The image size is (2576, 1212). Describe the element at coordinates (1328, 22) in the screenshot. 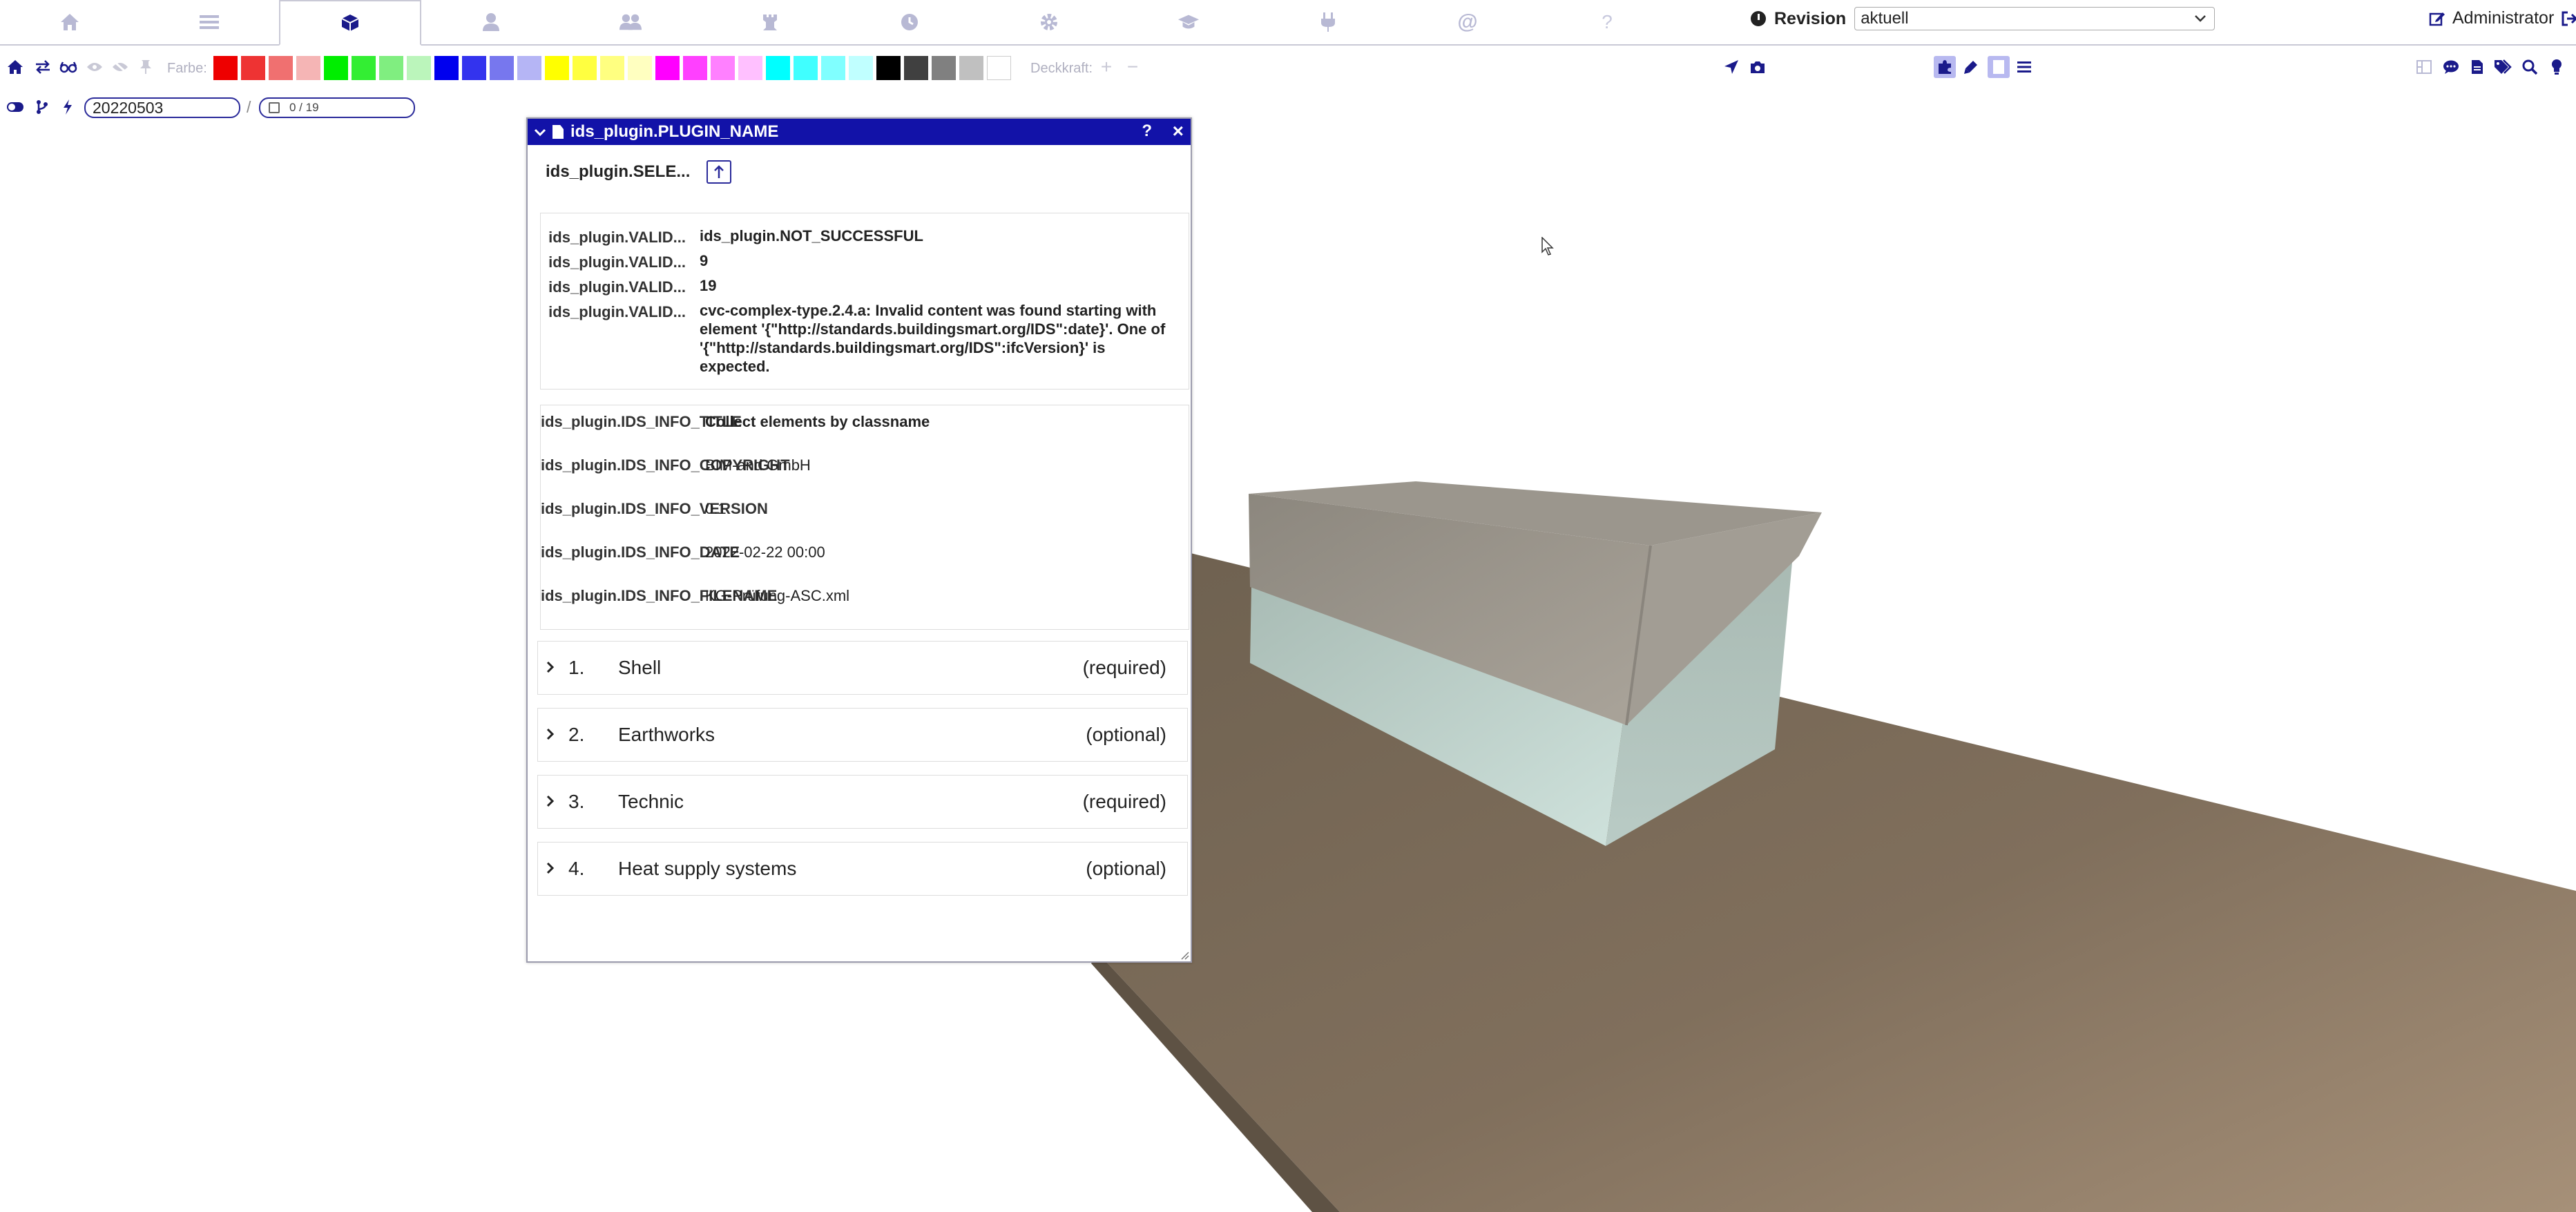

I see `tab-plugins` at that location.